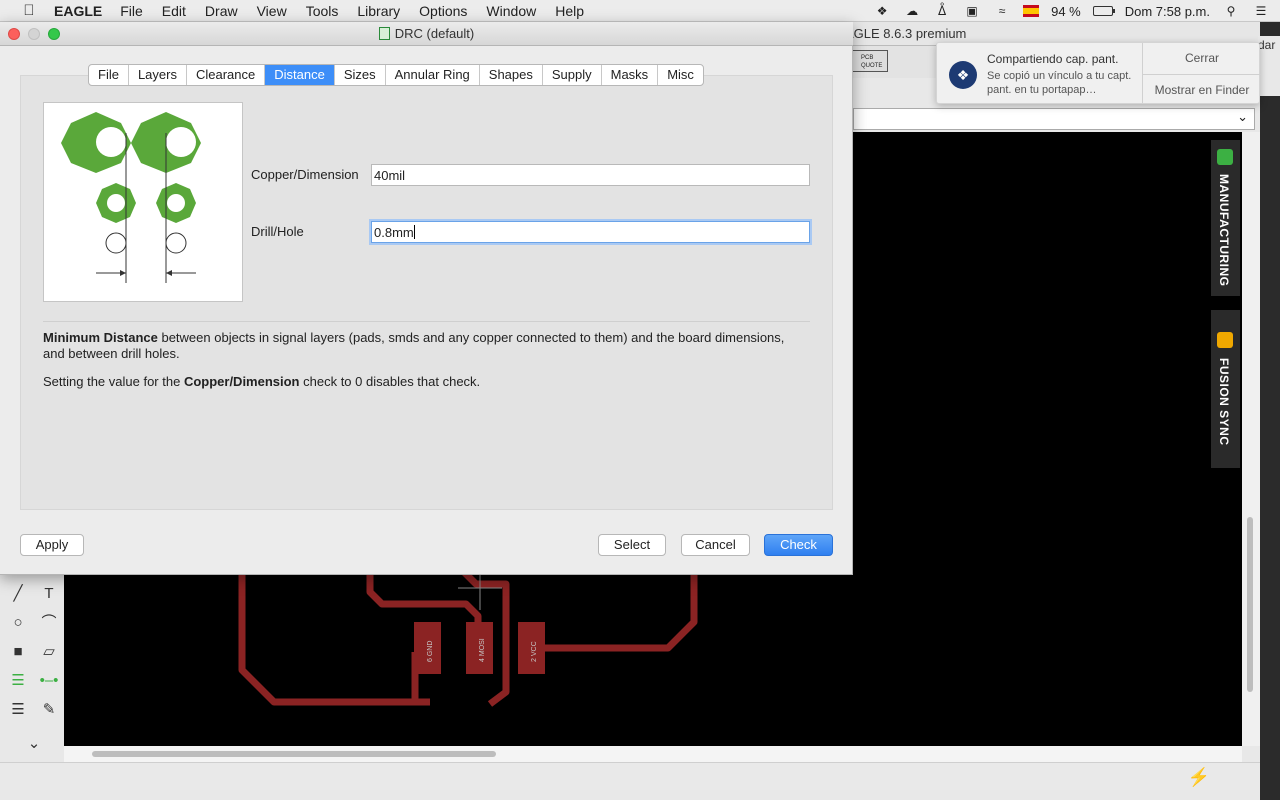  What do you see at coordinates (630, 776) in the screenshot?
I see `status-bar: ⚡` at bounding box center [630, 776].